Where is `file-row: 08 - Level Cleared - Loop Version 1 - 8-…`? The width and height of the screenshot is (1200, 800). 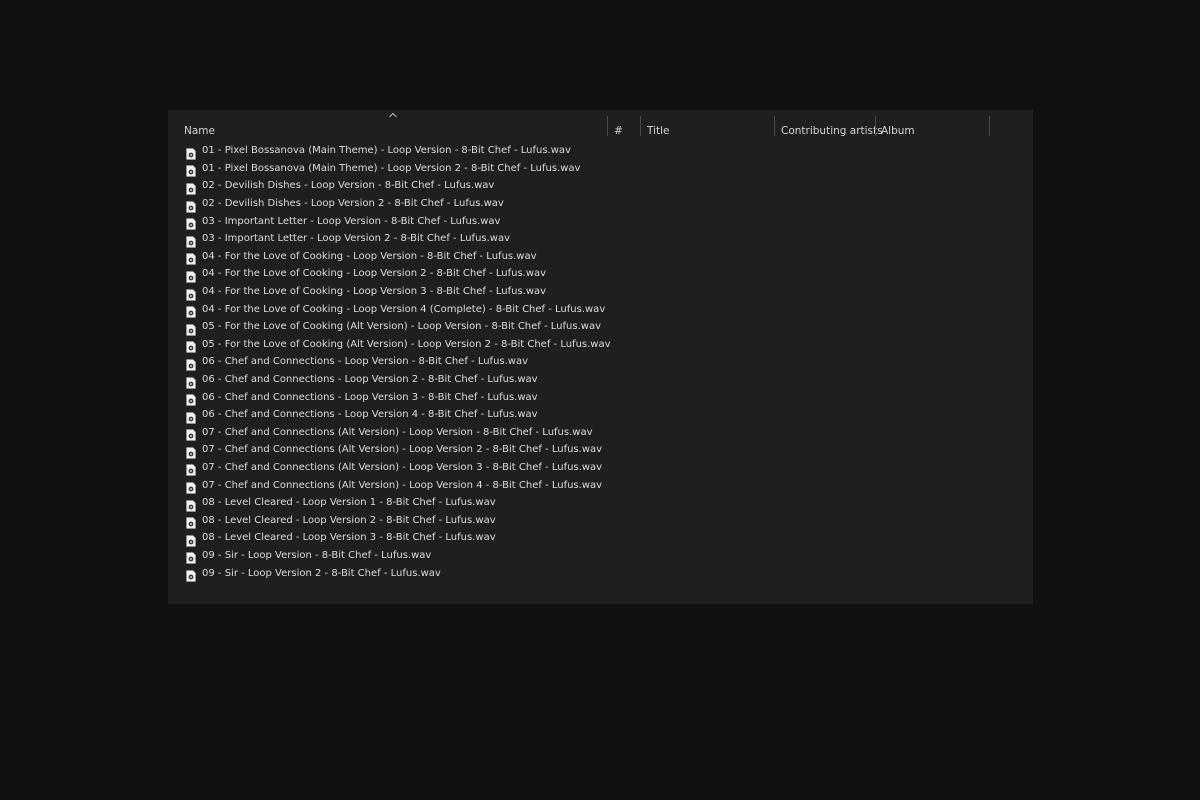 file-row: 08 - Level Cleared - Loop Version 1 - 8-… is located at coordinates (606, 503).